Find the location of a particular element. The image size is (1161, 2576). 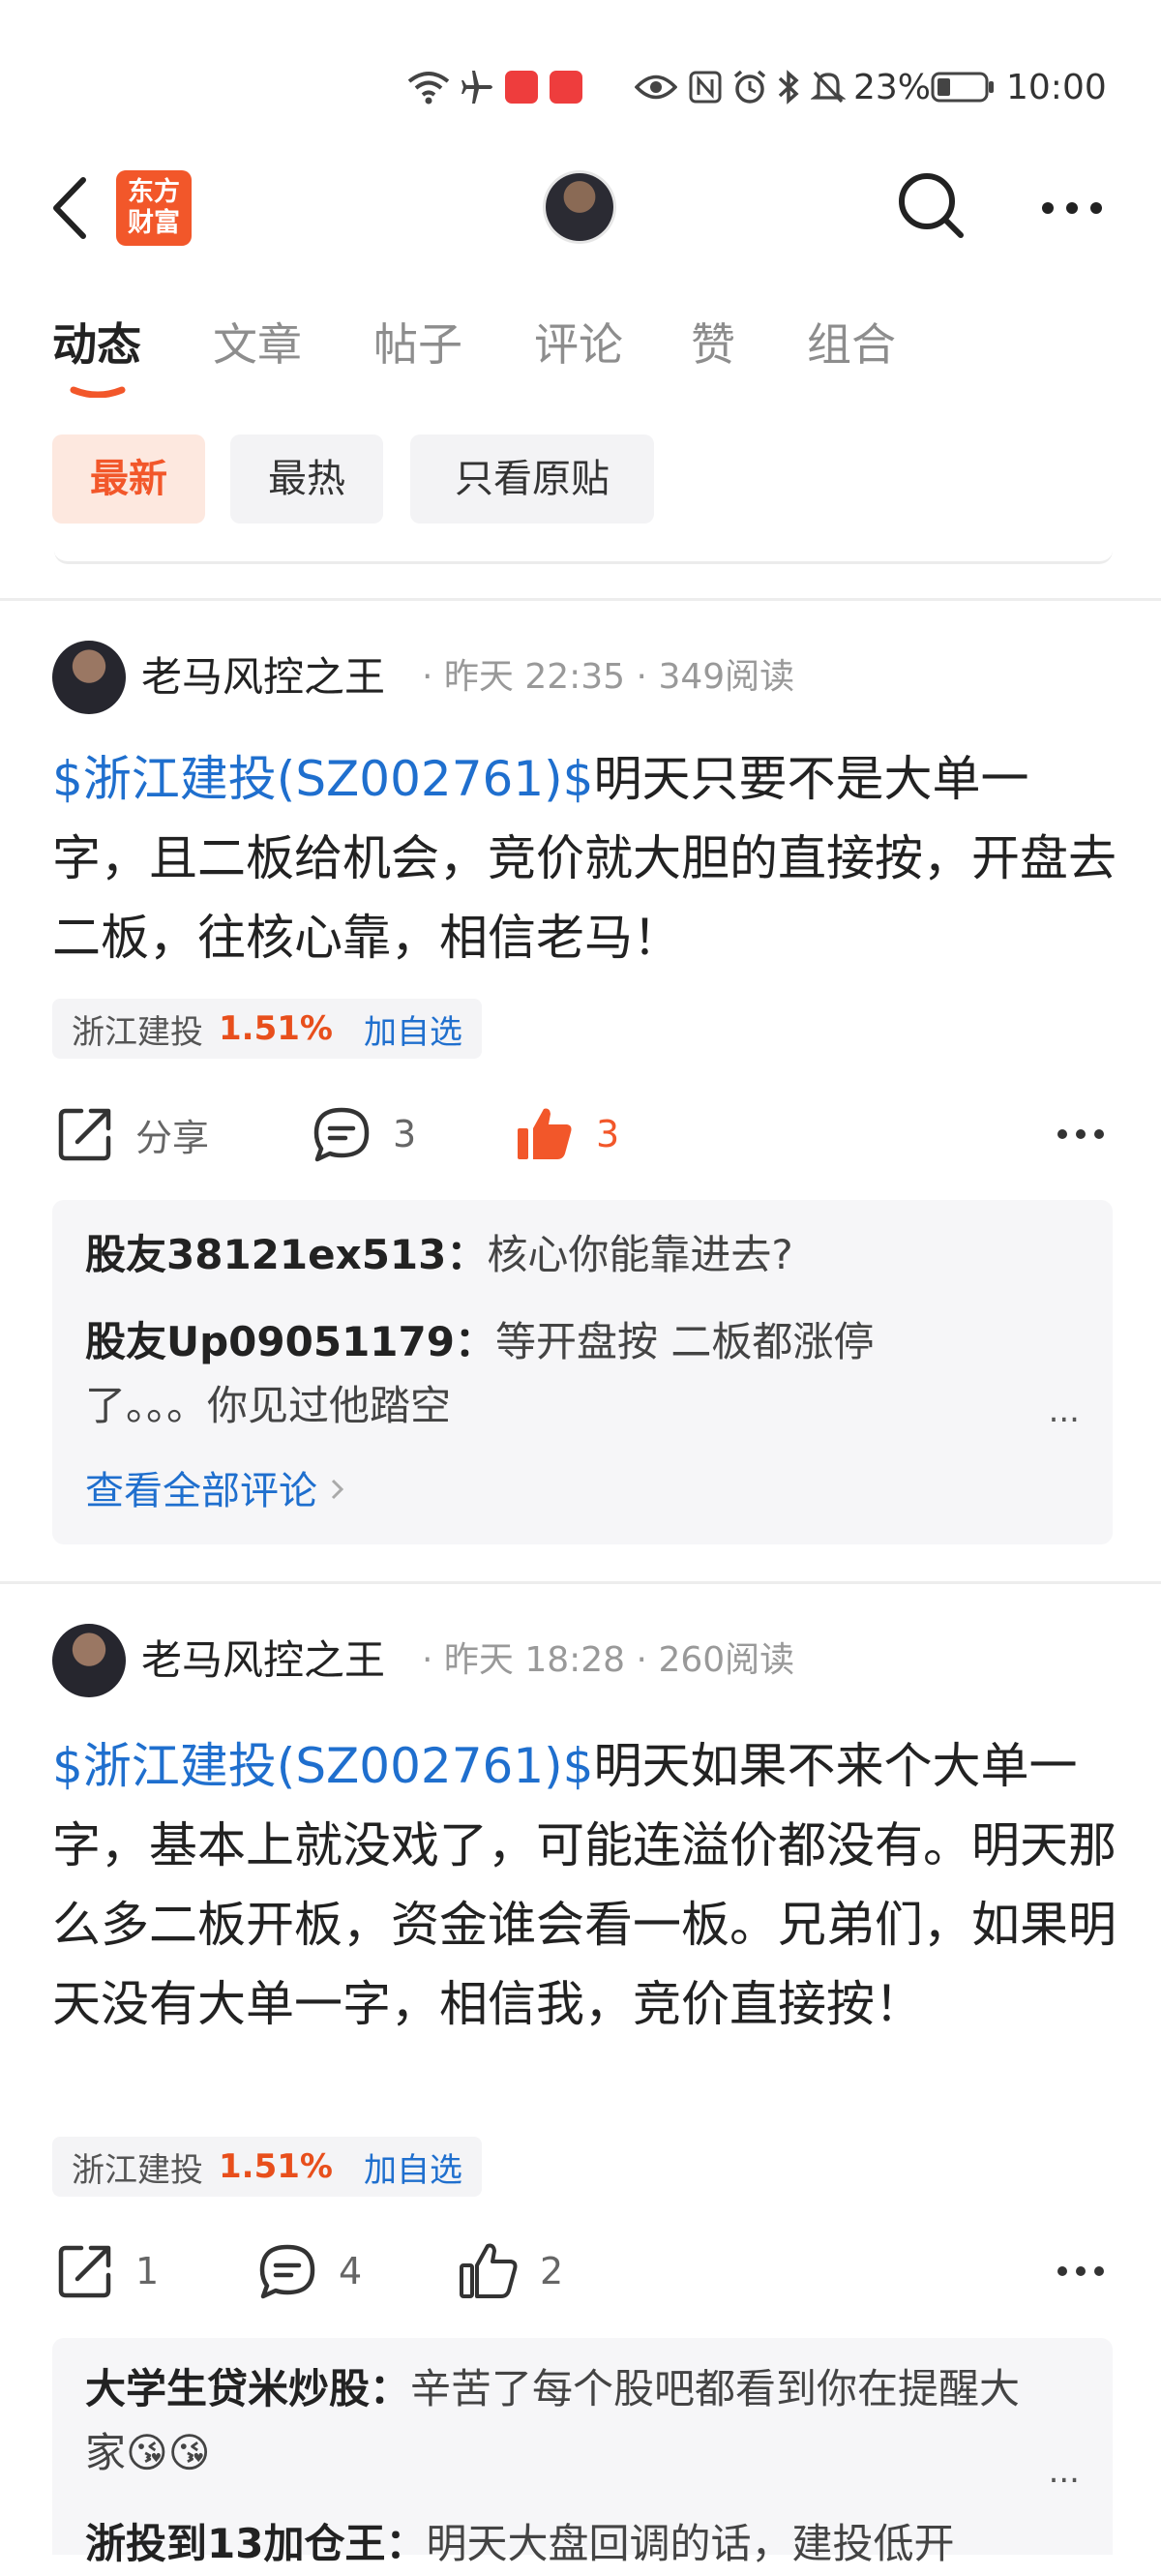

share-count: 1 is located at coordinates (147, 2271).